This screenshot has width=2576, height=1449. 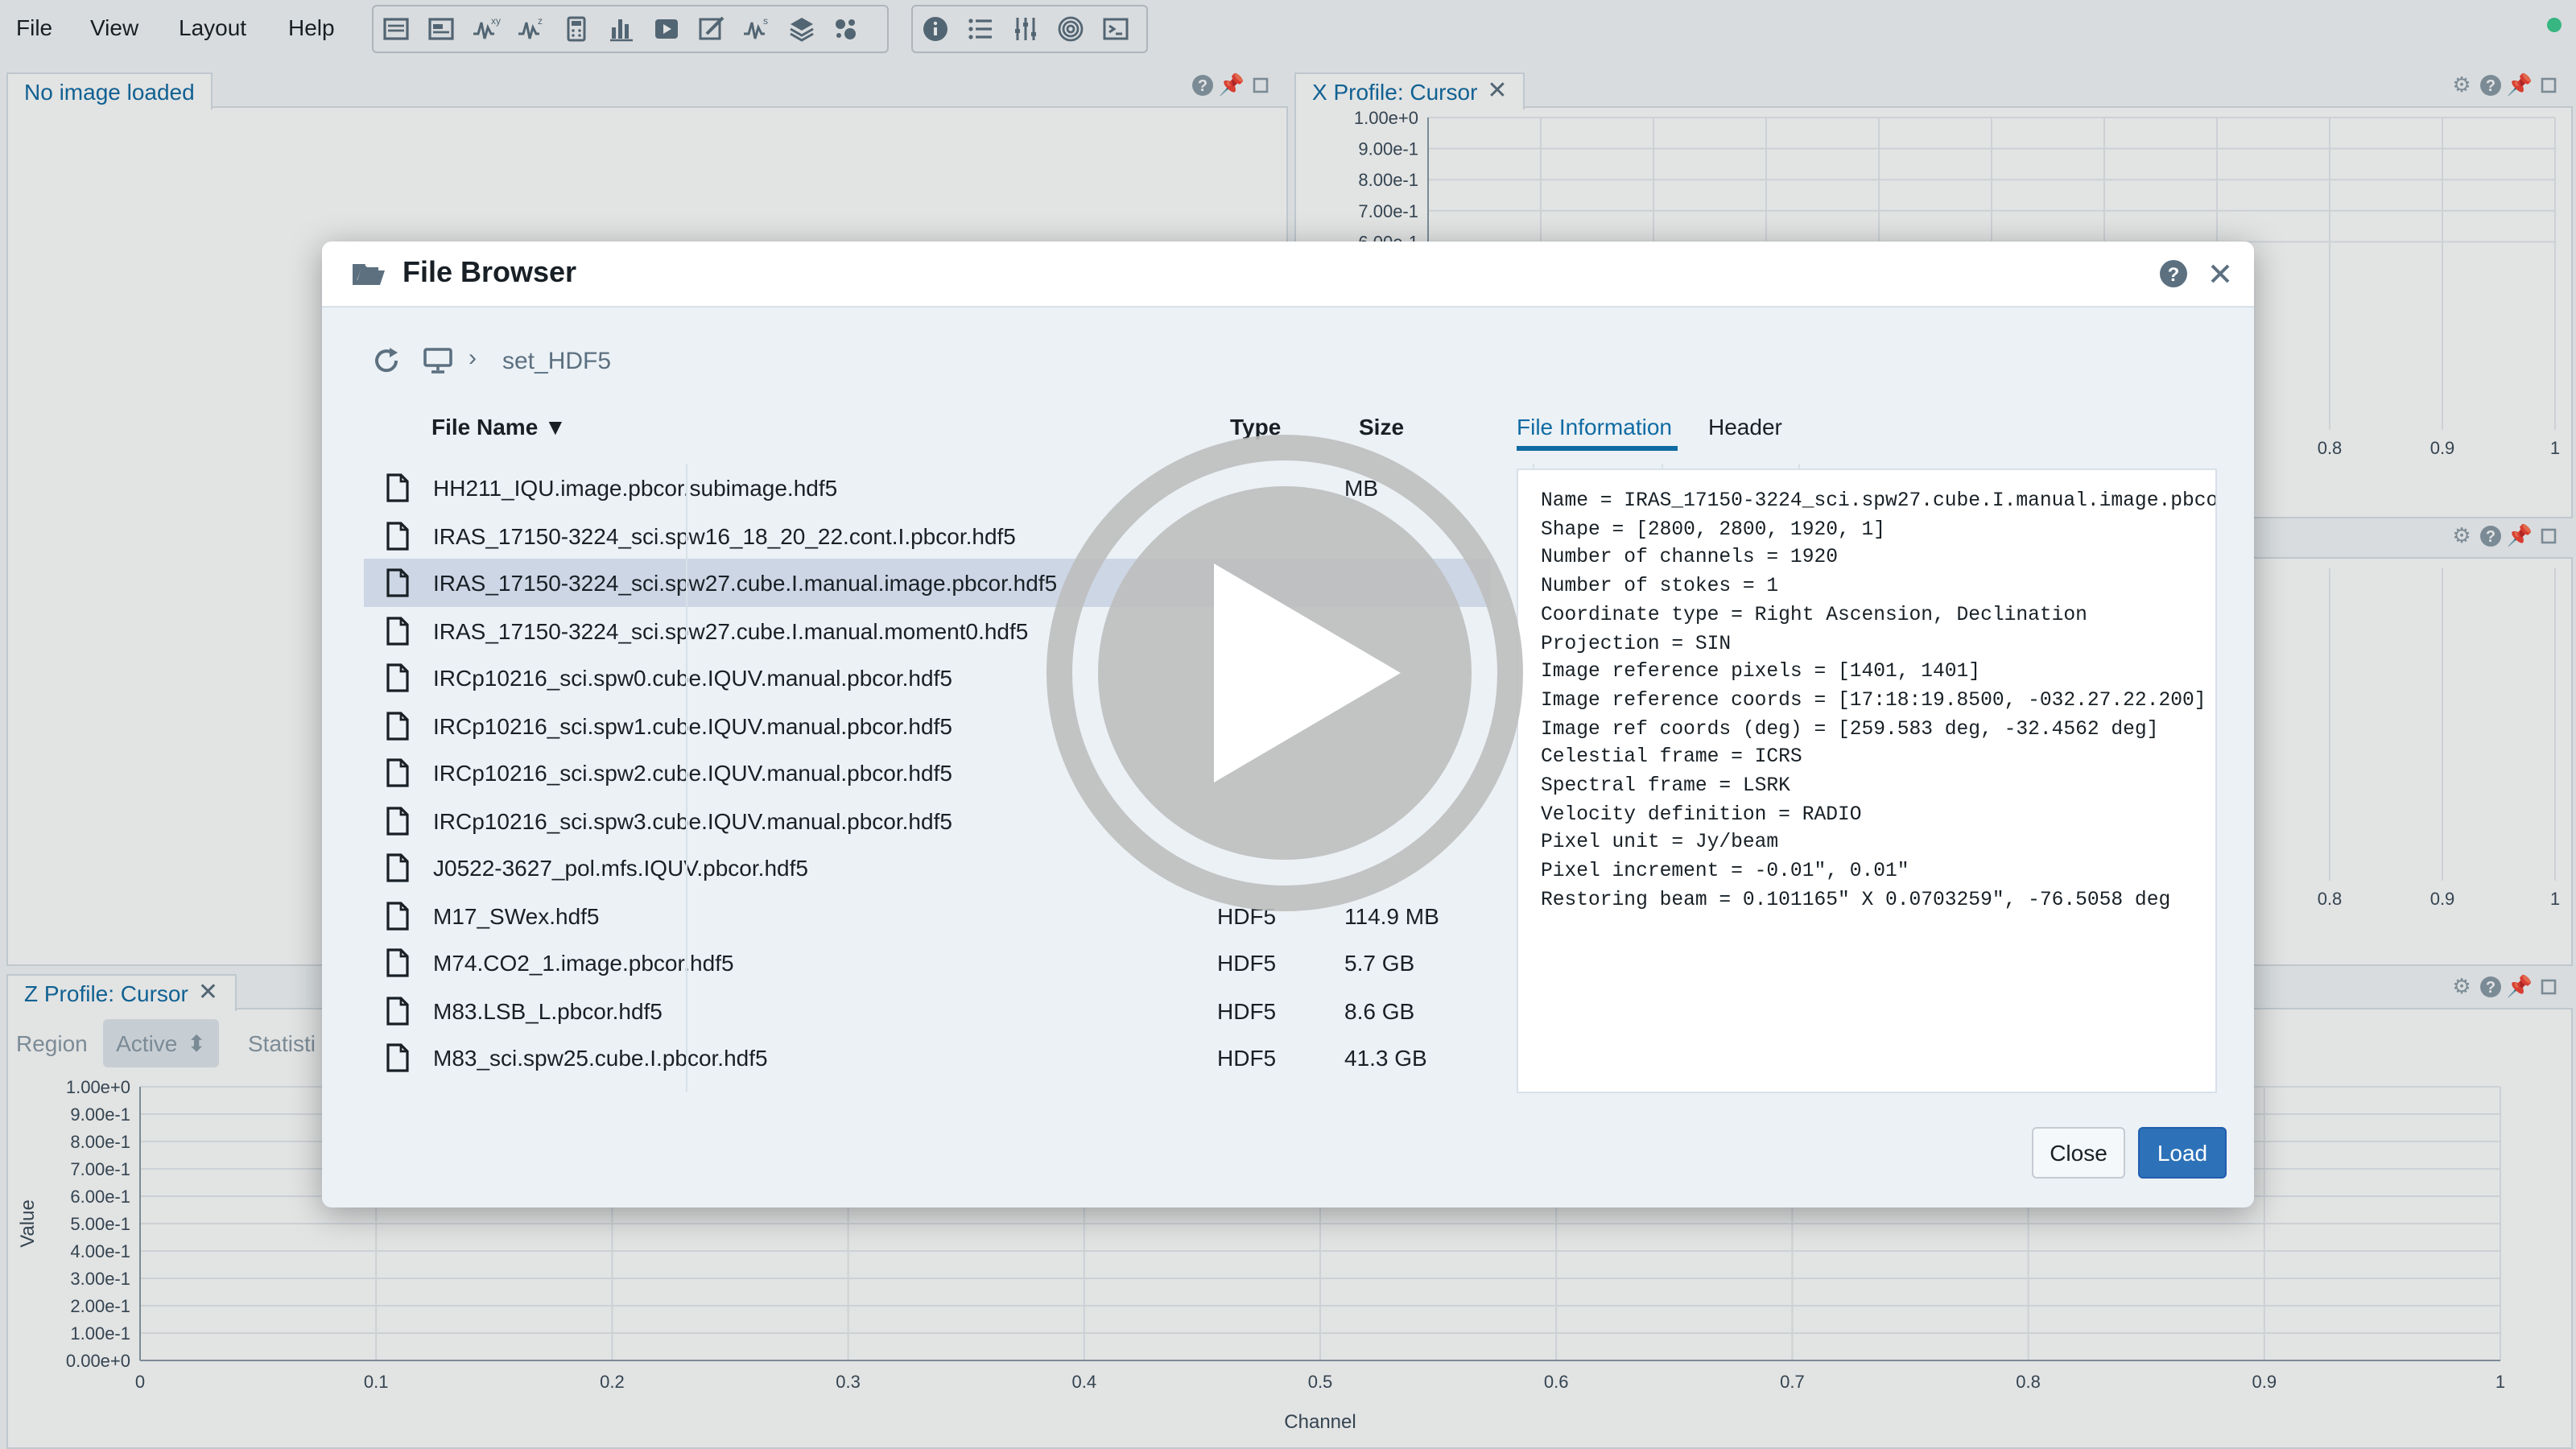 I want to click on chevron-right-icon: ›, so click(x=473, y=358).